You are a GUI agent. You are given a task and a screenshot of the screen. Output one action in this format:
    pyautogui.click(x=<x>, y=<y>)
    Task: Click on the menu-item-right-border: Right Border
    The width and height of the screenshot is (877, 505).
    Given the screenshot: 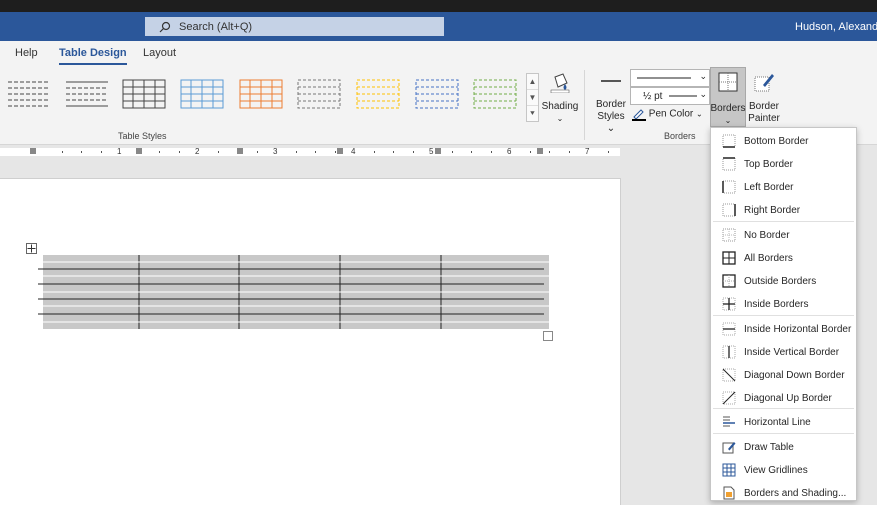 What is the action you would take?
    pyautogui.click(x=783, y=210)
    